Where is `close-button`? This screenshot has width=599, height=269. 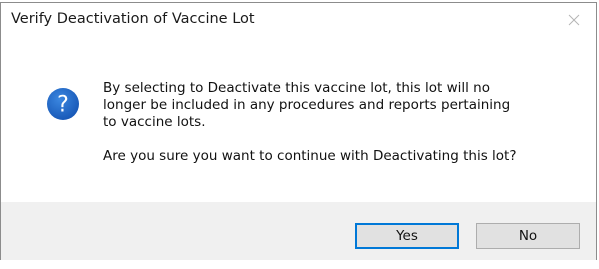
close-button is located at coordinates (574, 20).